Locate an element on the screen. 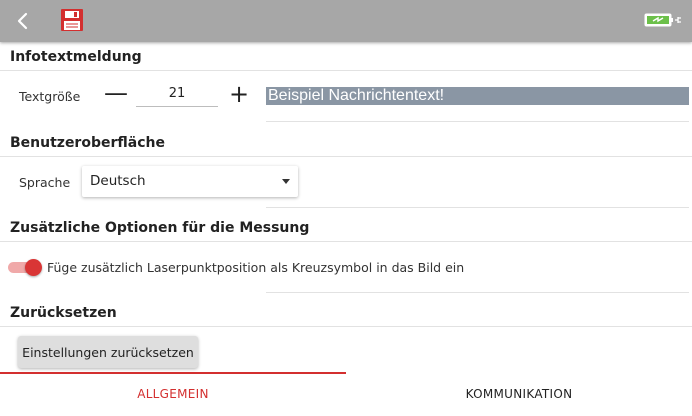 The image size is (692, 416). toggle-thumb is located at coordinates (33, 267).